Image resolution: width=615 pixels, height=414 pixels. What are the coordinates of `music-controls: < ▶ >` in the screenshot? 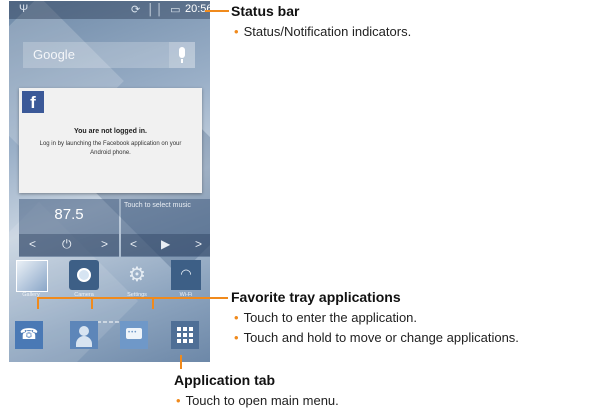 It's located at (165, 245).